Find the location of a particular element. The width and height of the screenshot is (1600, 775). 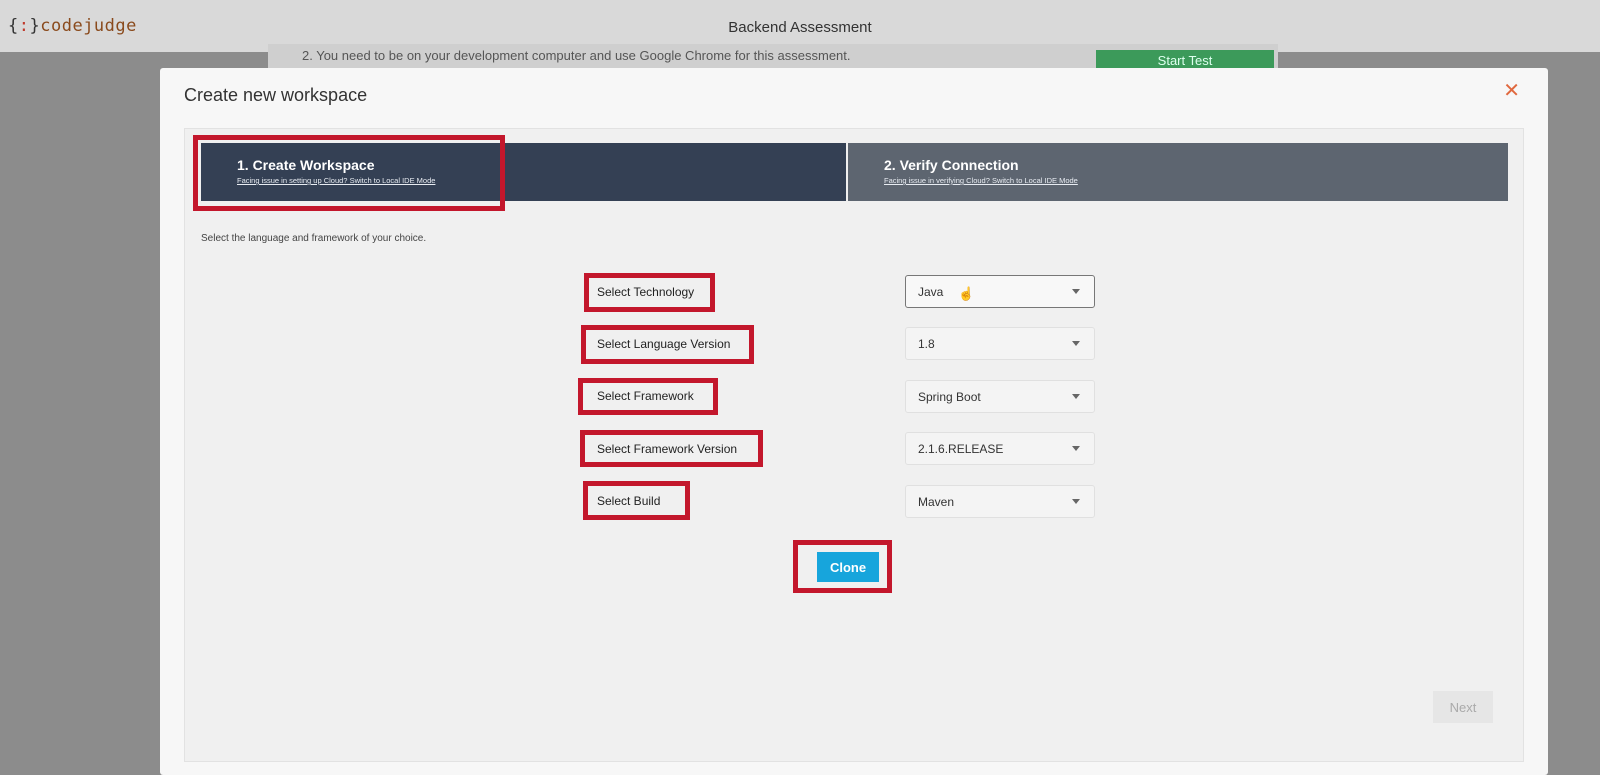

close-icon: ✕ is located at coordinates (1511, 90).